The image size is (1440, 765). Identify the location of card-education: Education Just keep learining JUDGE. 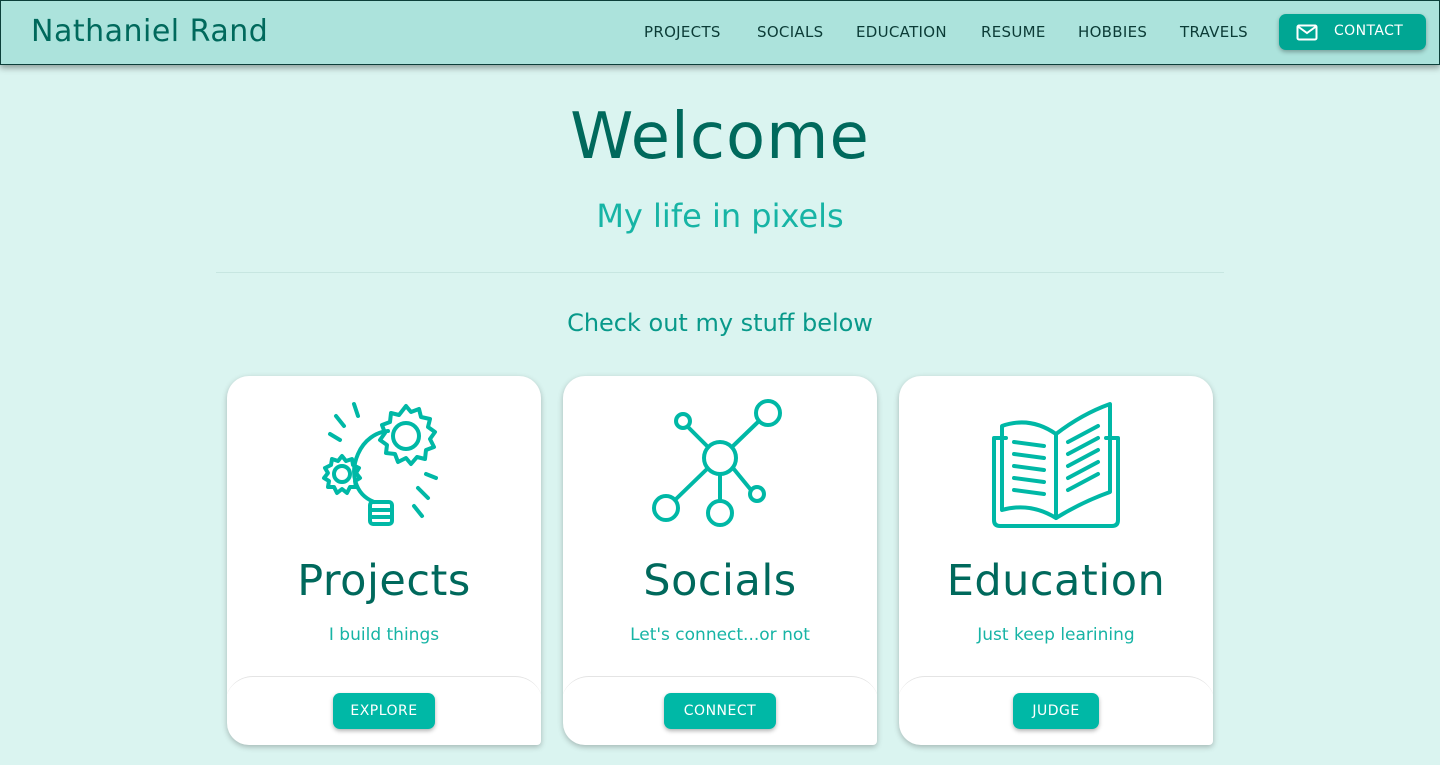
(1056, 560).